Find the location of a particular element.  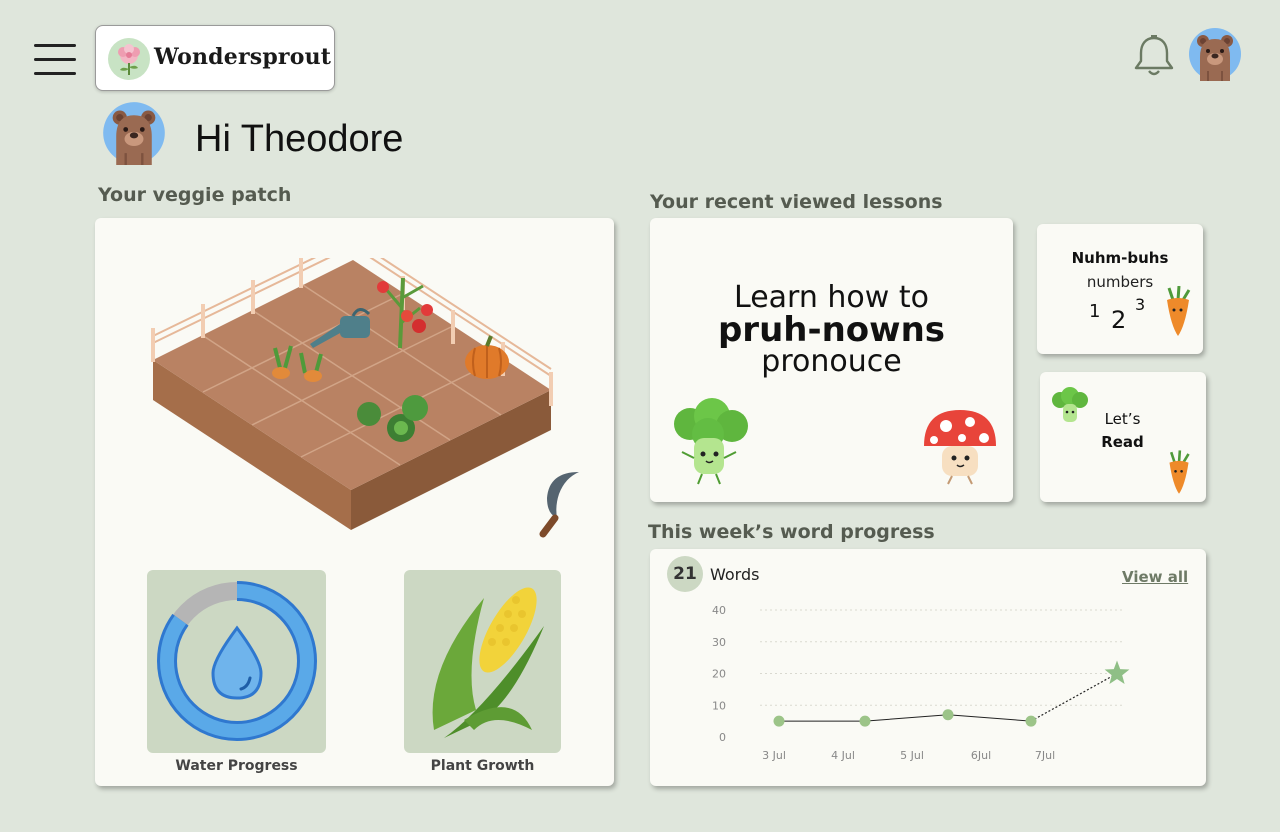

number-three: 3 is located at coordinates (1140, 304).